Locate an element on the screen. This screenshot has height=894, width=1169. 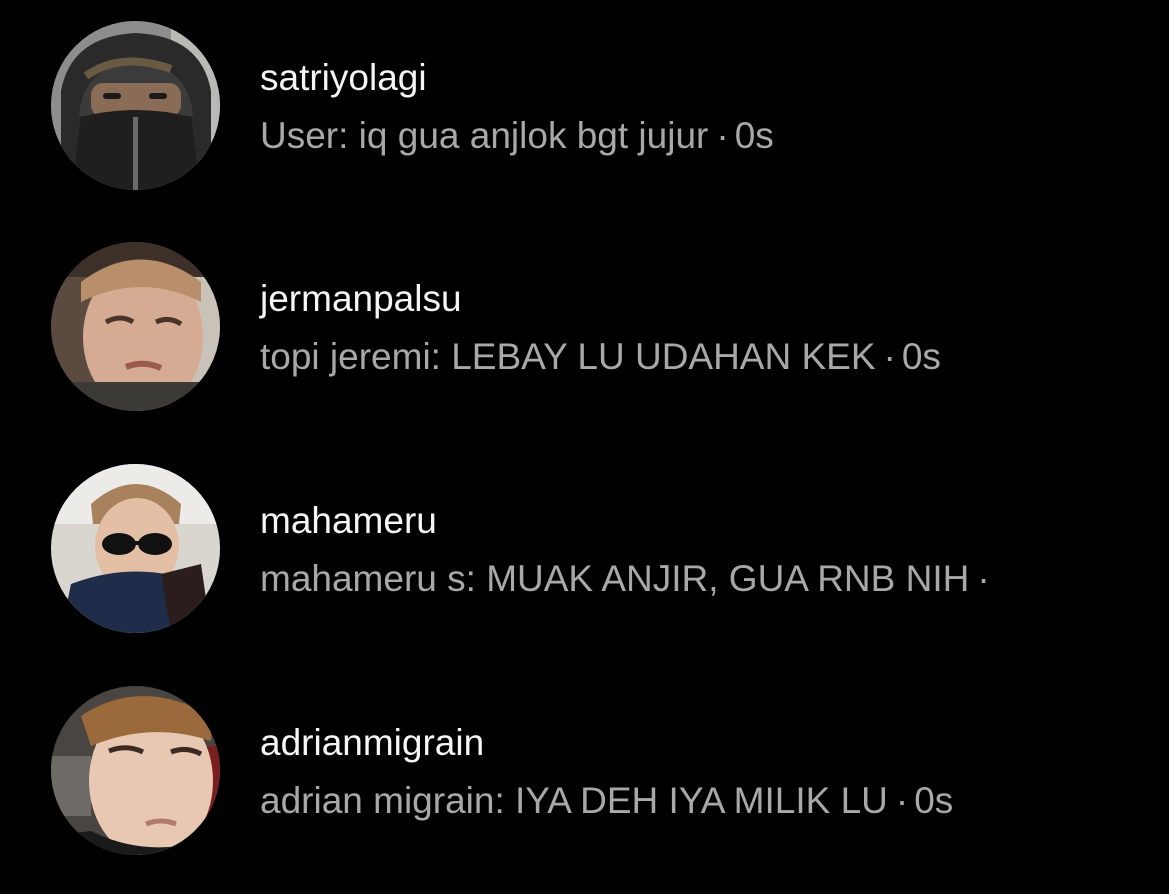
thread-username: mahameru is located at coordinates (348, 521).